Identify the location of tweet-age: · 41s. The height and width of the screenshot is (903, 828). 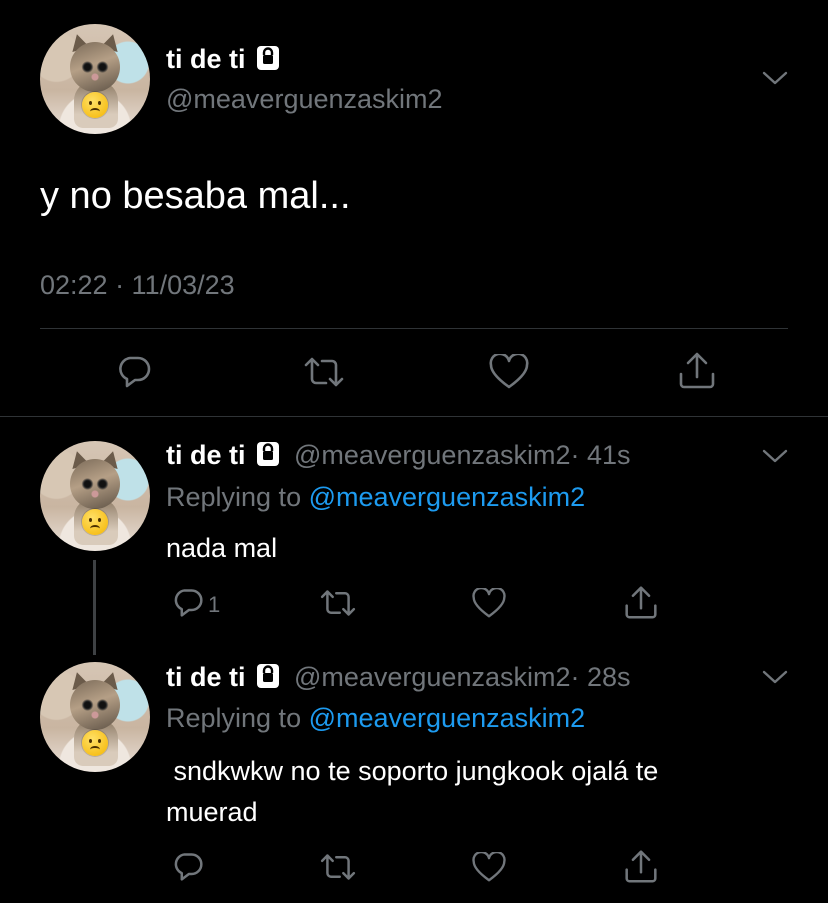
(600, 455).